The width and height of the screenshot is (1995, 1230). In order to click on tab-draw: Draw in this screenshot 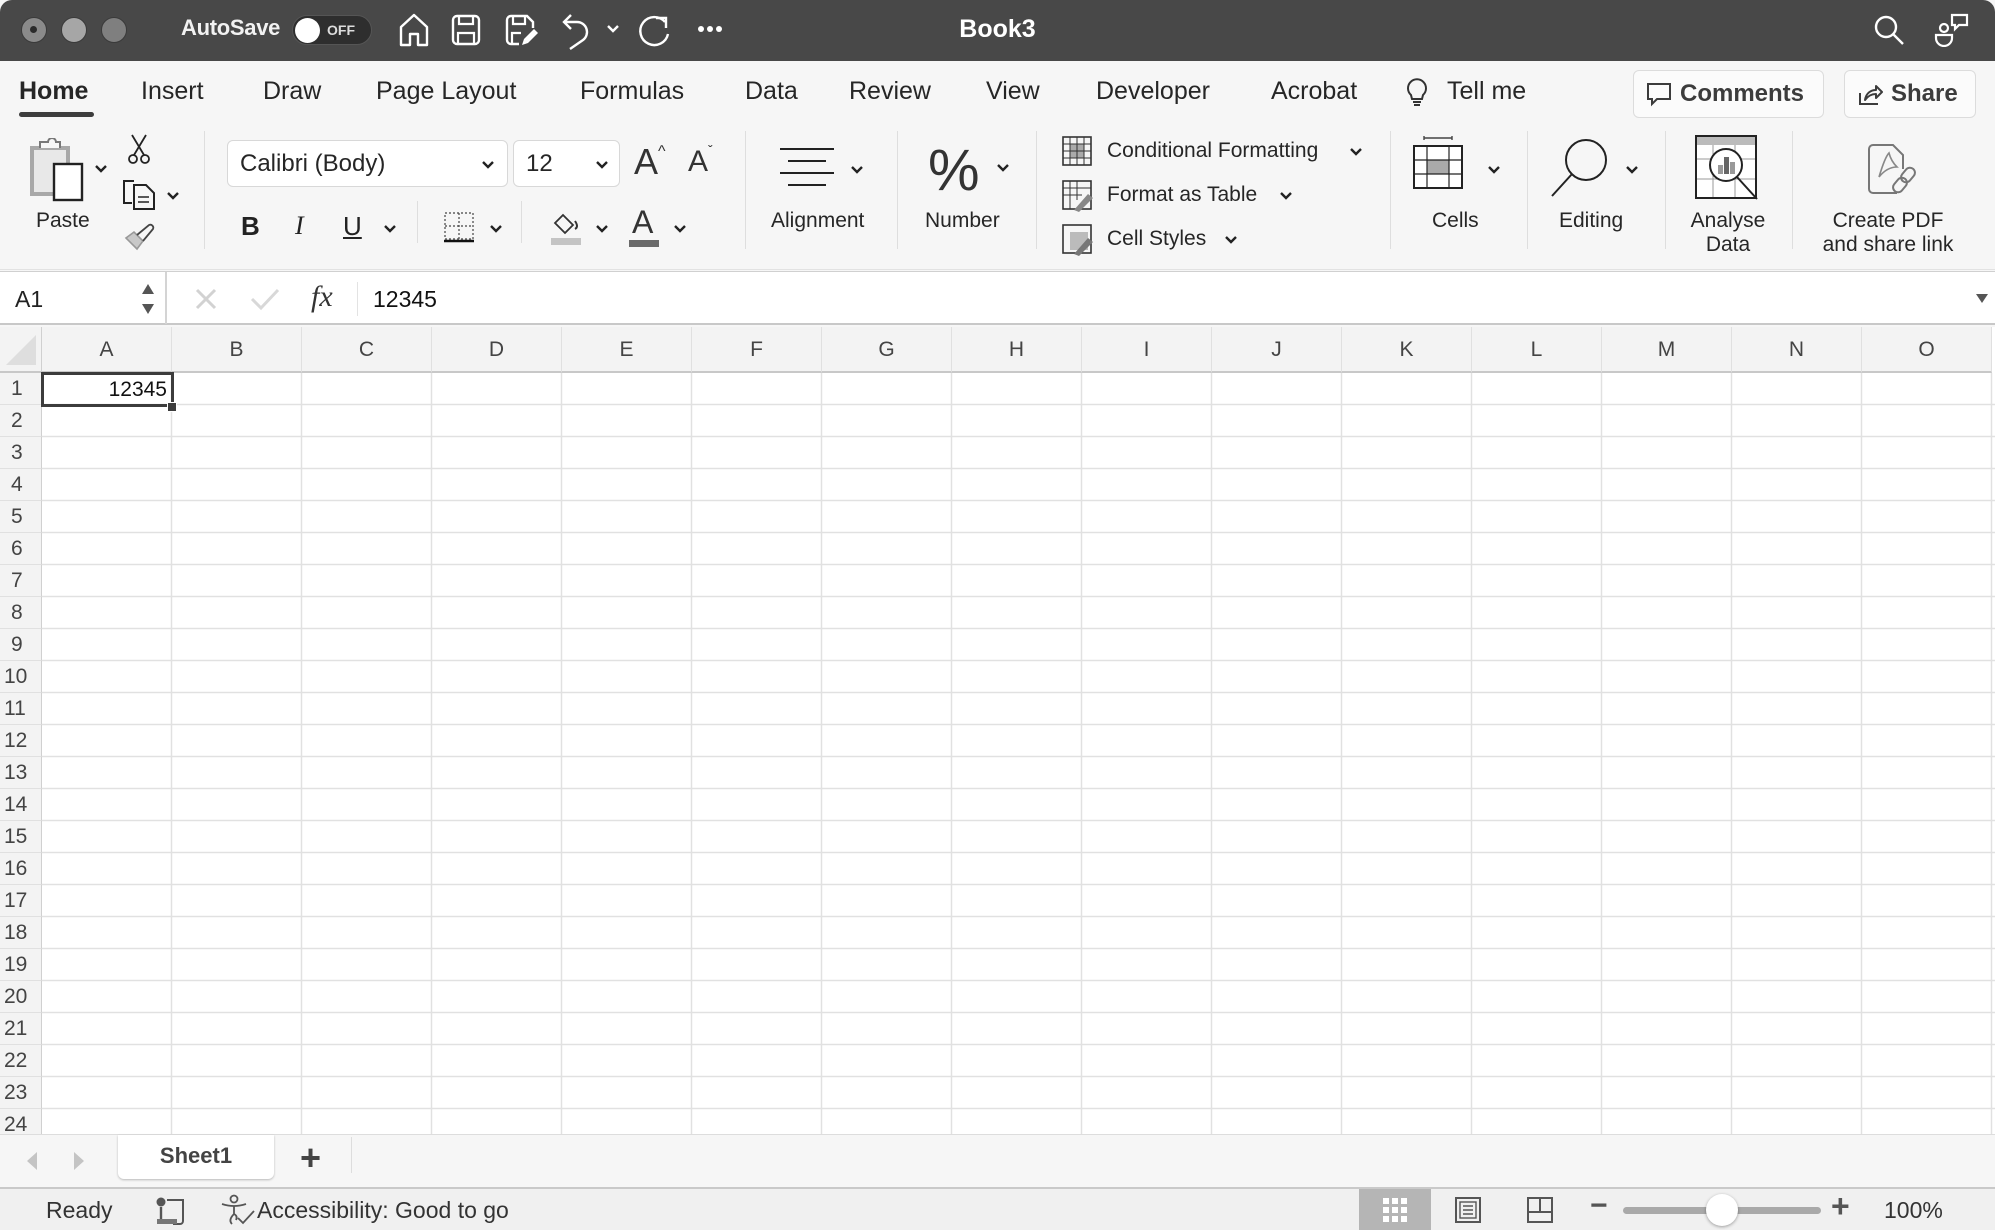, I will do `click(292, 91)`.